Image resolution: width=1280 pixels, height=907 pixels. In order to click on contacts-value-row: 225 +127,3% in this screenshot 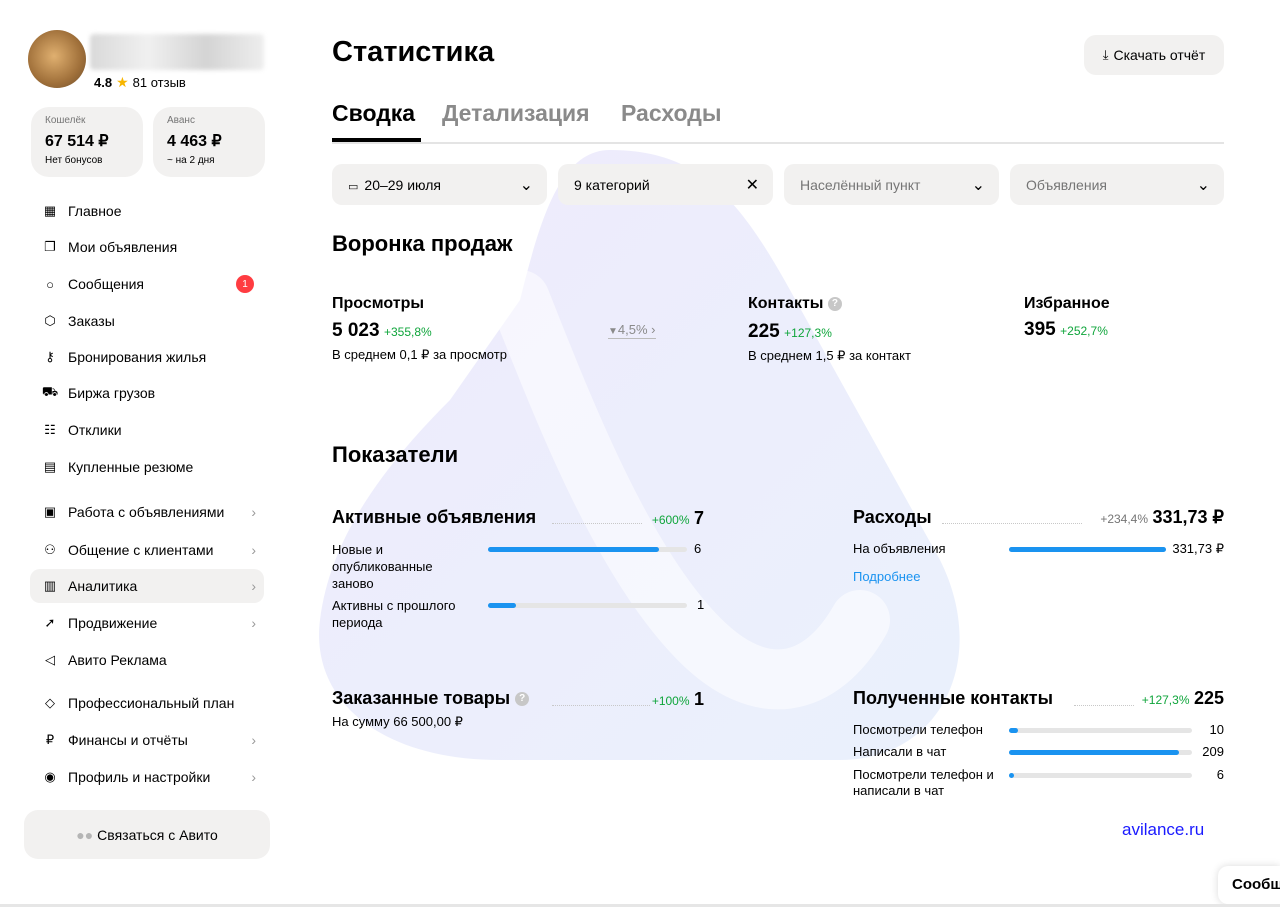, I will do `click(790, 332)`.